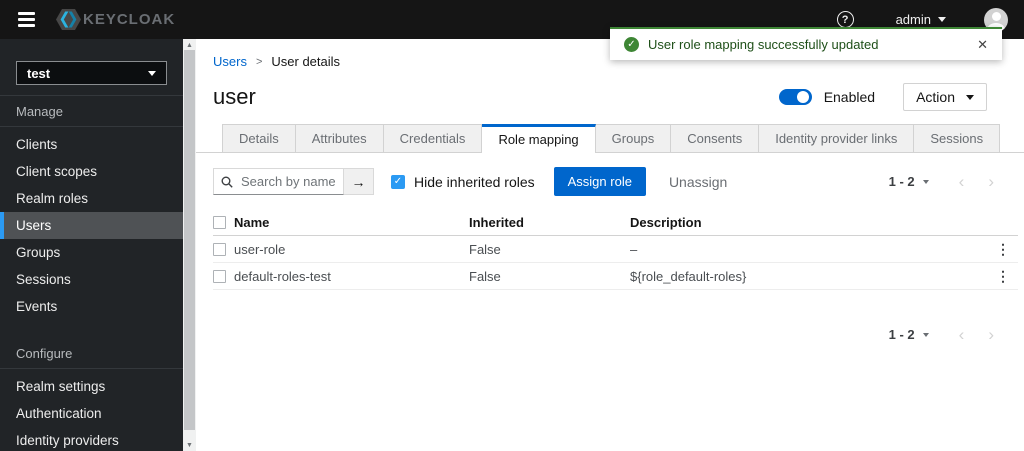 Image resolution: width=1024 pixels, height=451 pixels. What do you see at coordinates (306, 61) in the screenshot?
I see `breadcrumb-current: User details` at bounding box center [306, 61].